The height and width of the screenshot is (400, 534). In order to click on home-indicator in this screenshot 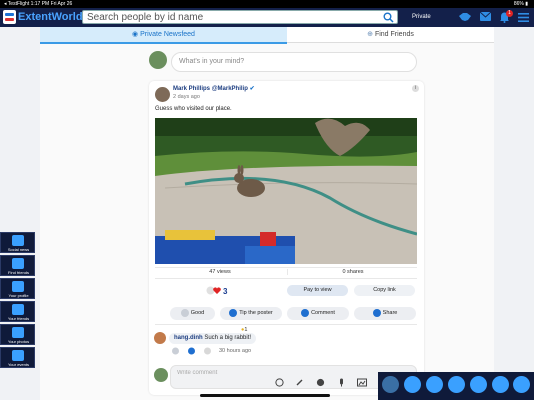, I will do `click(265, 395)`.